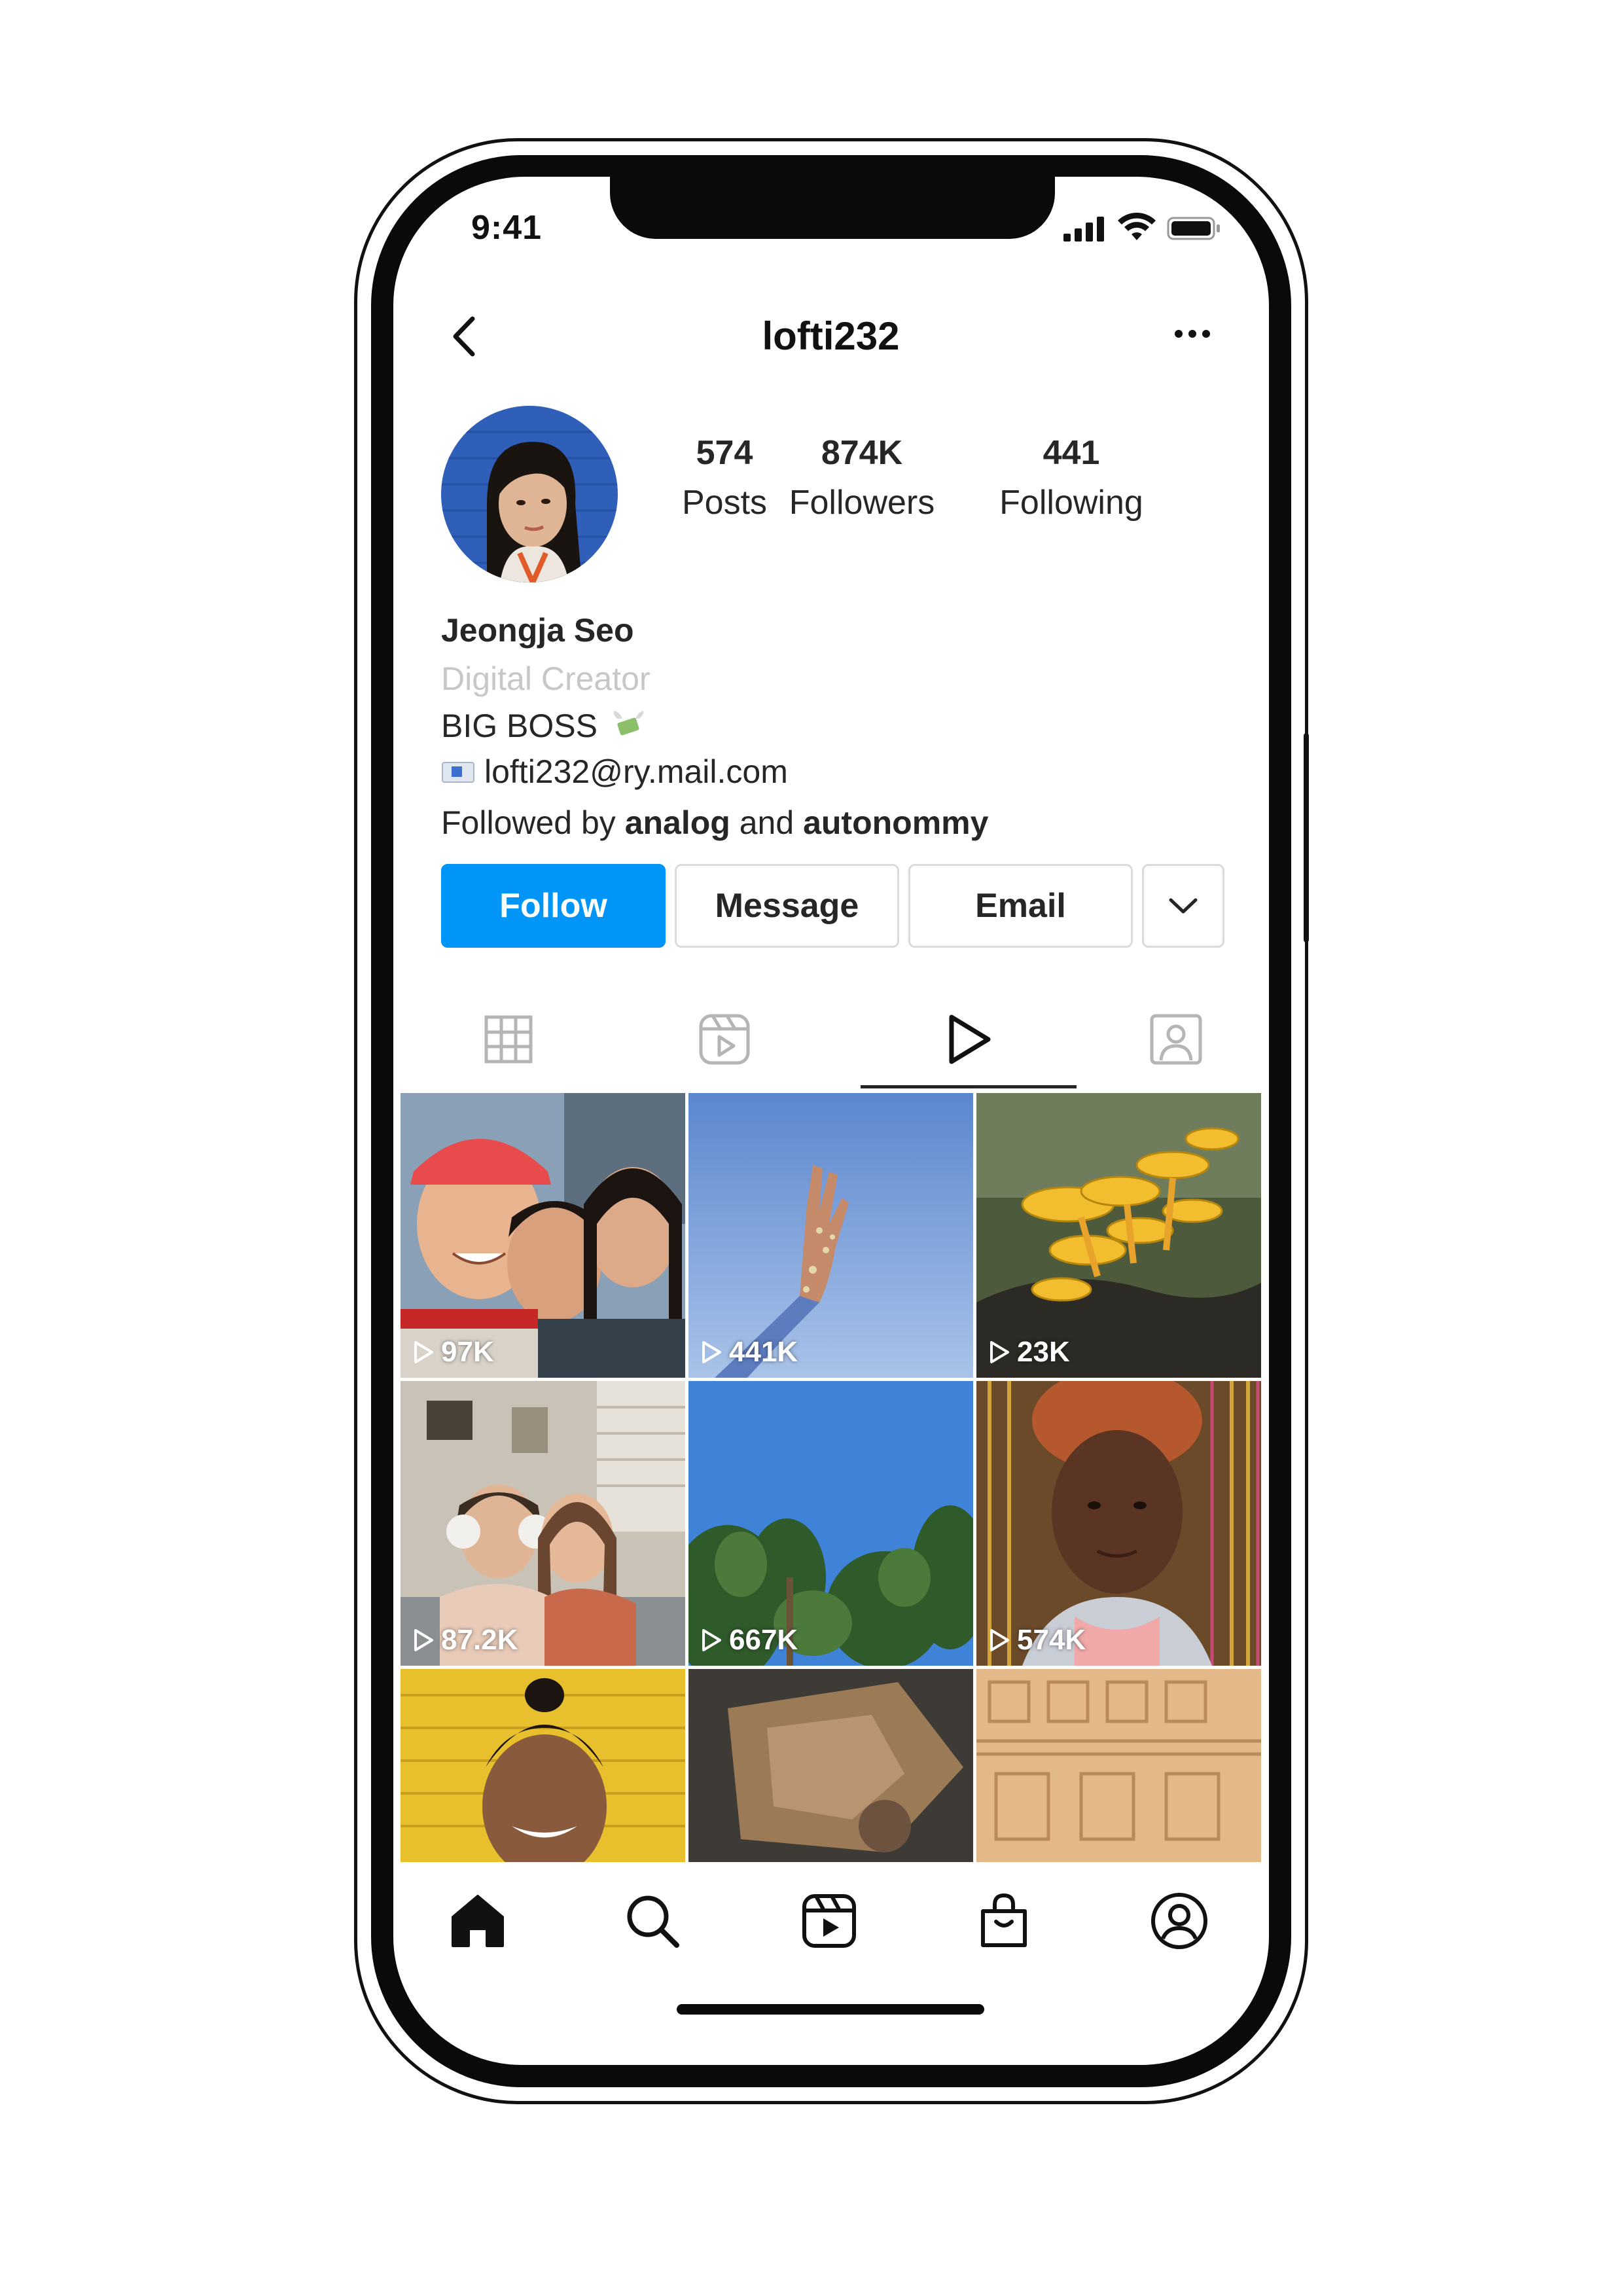 This screenshot has width=1623, height=2296. I want to click on followed-by-prefix: Followed by, so click(533, 822).